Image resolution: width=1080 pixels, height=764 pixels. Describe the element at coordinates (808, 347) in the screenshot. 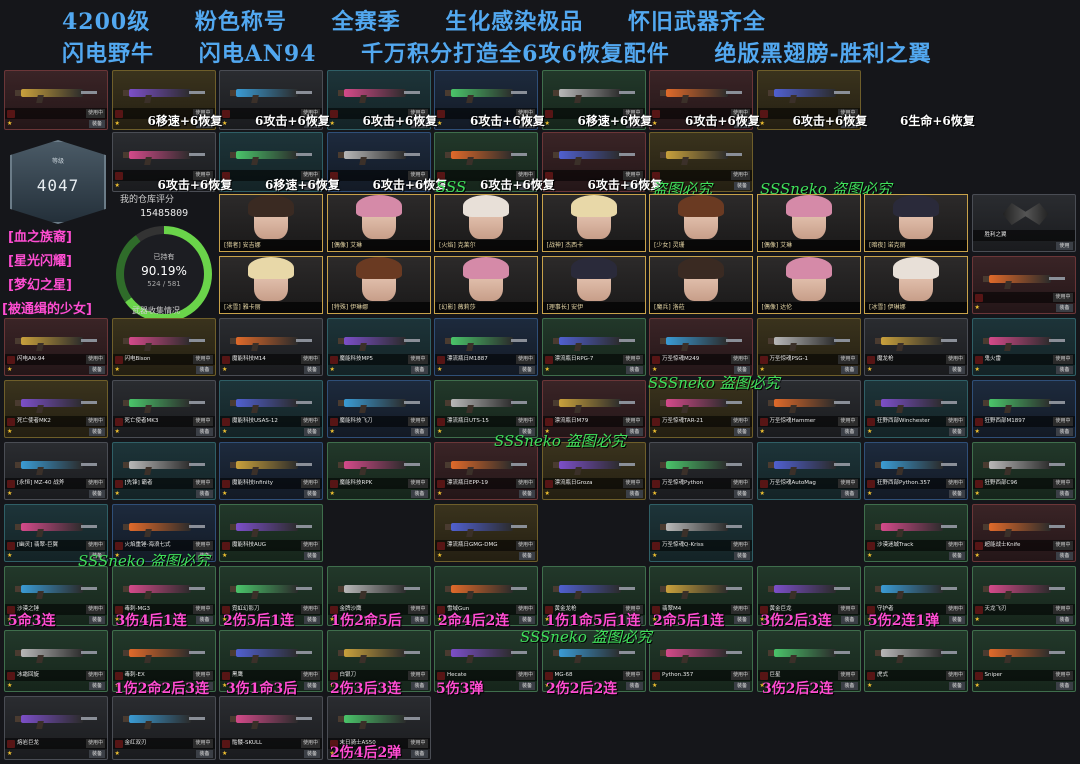

I see `weapon-card: 万圣惊魂PSG-1 使用中 ★ 装备` at that location.